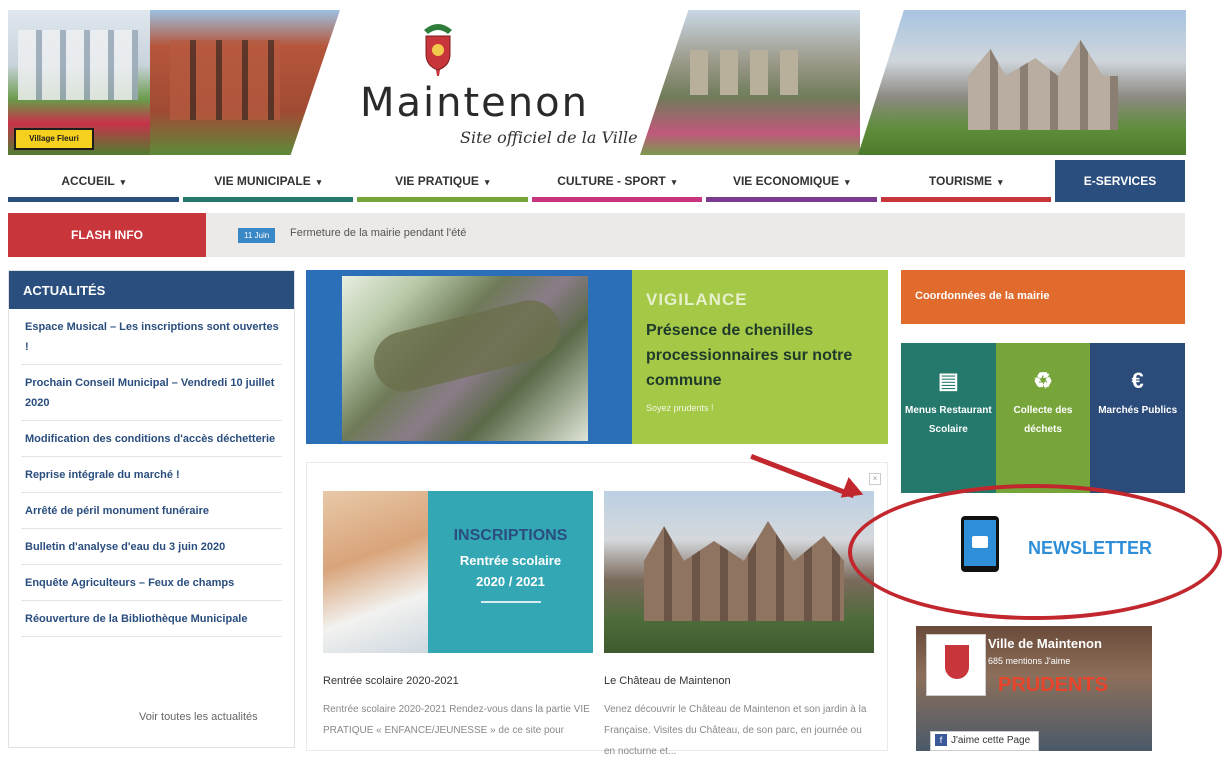 This screenshot has height=762, width=1223. I want to click on inscriptions-subtitle: Rentrée scolaire, so click(510, 560).